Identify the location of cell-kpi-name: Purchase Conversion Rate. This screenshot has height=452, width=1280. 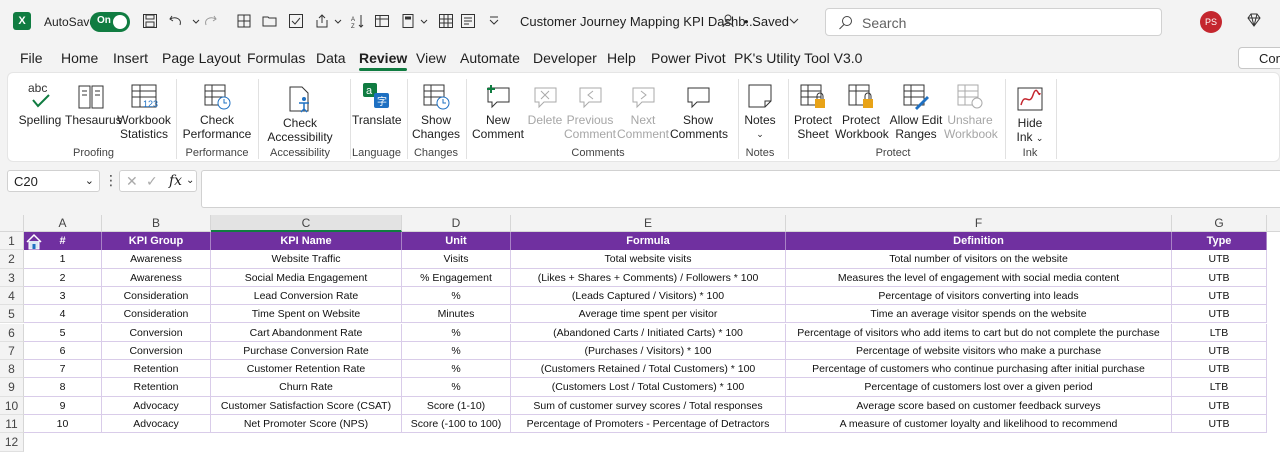
(306, 351).